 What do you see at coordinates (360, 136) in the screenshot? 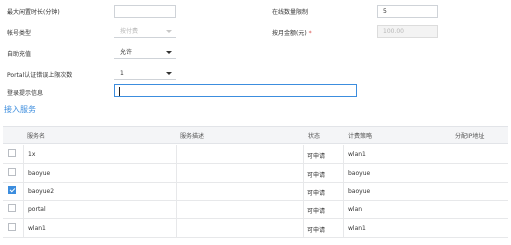
I see `header-billing-policy: 计费策略` at bounding box center [360, 136].